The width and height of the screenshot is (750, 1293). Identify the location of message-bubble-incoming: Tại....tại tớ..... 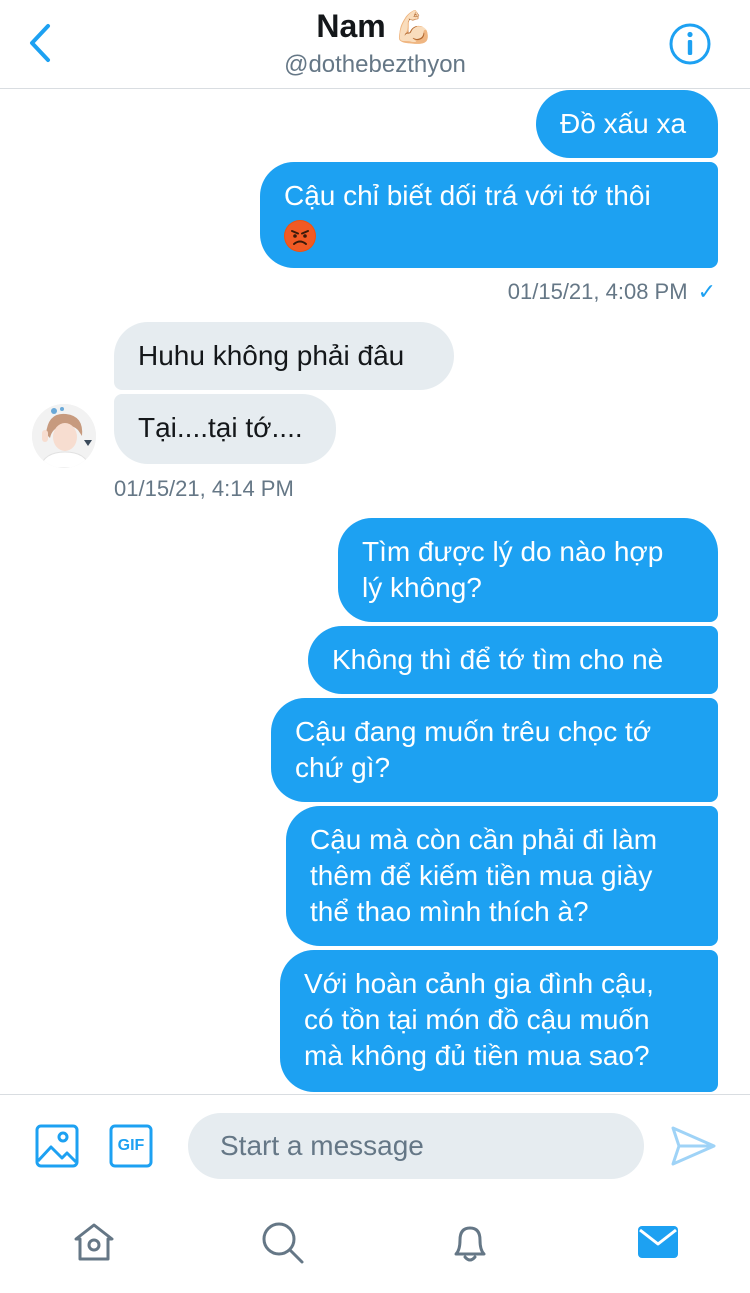
(225, 429).